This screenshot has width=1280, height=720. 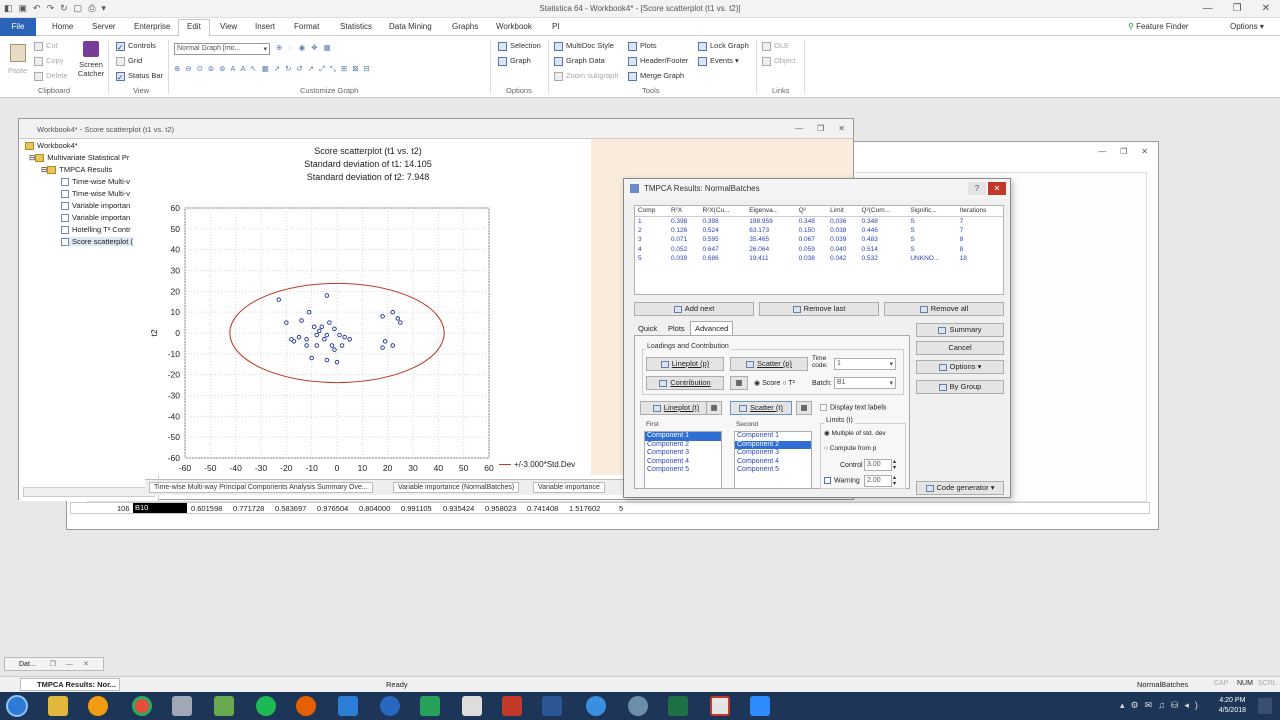 What do you see at coordinates (723, 46) in the screenshot?
I see `lock-graph-button: Lock Graph` at bounding box center [723, 46].